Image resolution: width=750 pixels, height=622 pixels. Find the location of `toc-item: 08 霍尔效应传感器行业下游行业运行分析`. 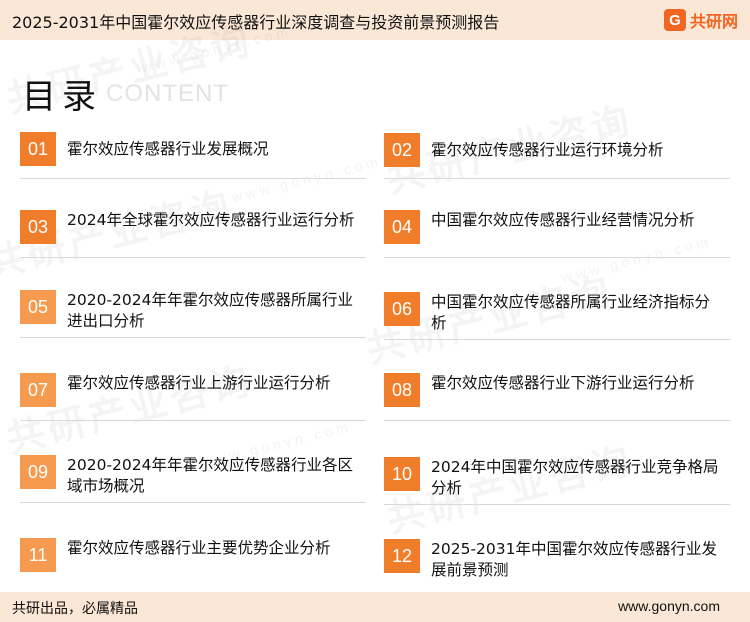

toc-item: 08 霍尔效应传感器行业下游行业运行分析 is located at coordinates (557, 397).